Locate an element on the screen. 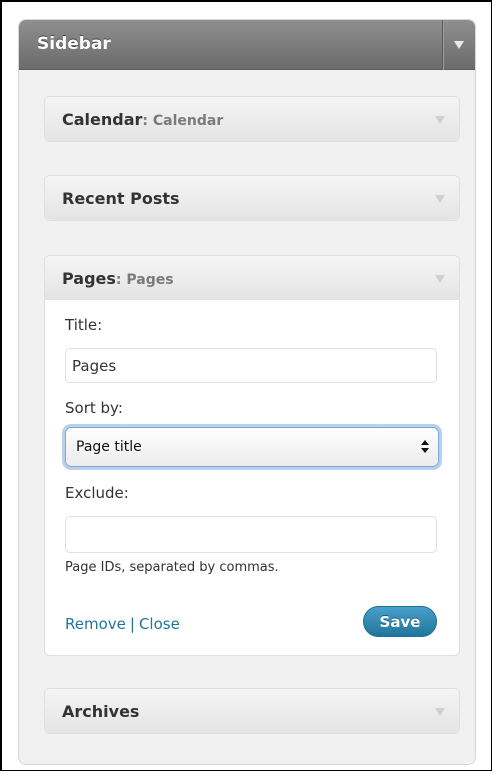 Image resolution: width=495 pixels, height=774 pixels. sidebar-toggle is located at coordinates (458, 45).